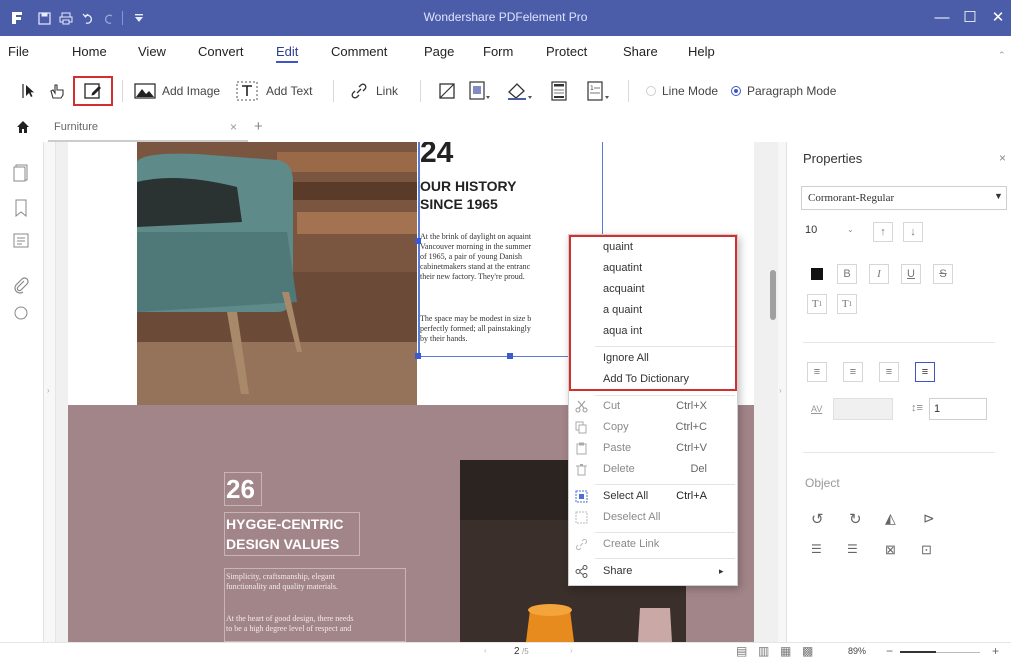  What do you see at coordinates (233, 127) in the screenshot?
I see `close-tab-button: ×` at bounding box center [233, 127].